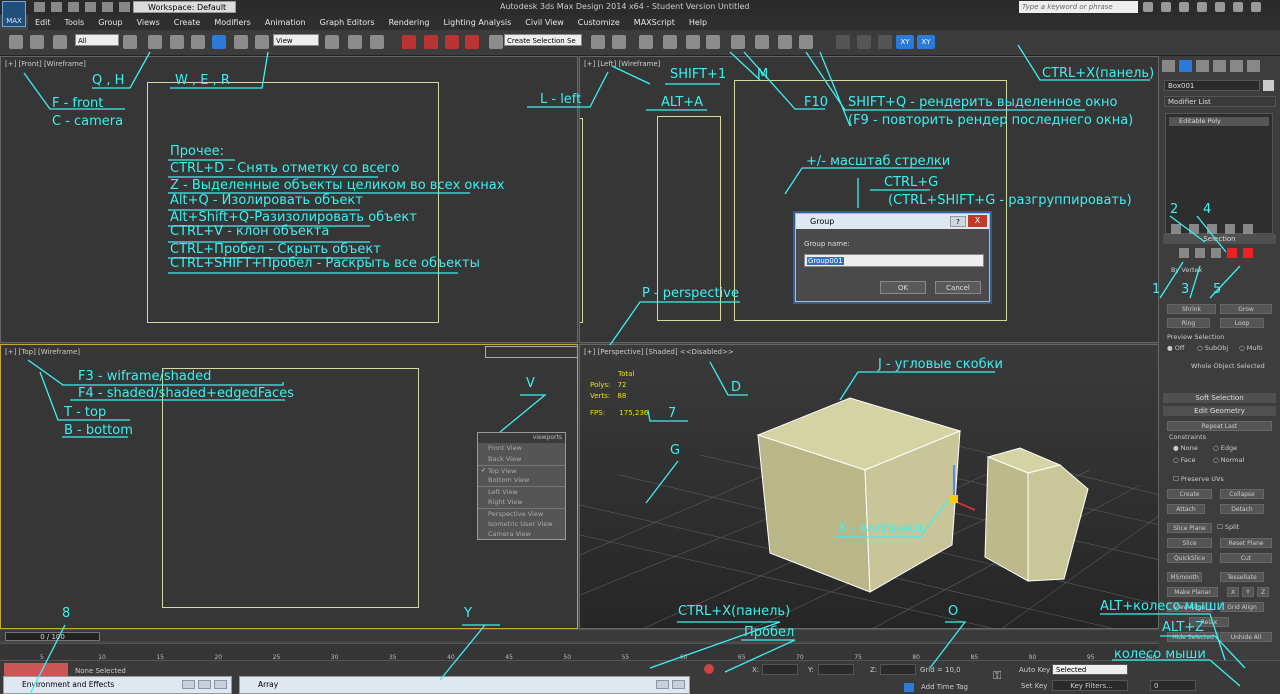 The height and width of the screenshot is (694, 1280). I want to click on pivot-center-icon, so click(332, 42).